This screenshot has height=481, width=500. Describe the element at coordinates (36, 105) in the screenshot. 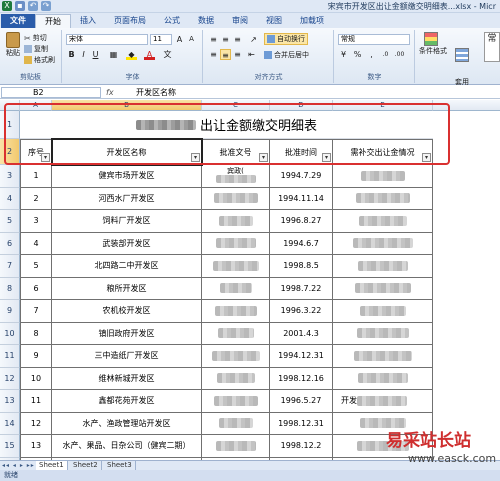

I see `col-header-a: A` at that location.